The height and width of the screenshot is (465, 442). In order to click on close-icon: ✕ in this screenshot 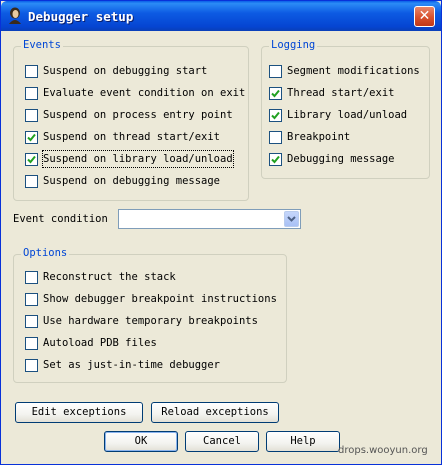, I will do `click(424, 16)`.